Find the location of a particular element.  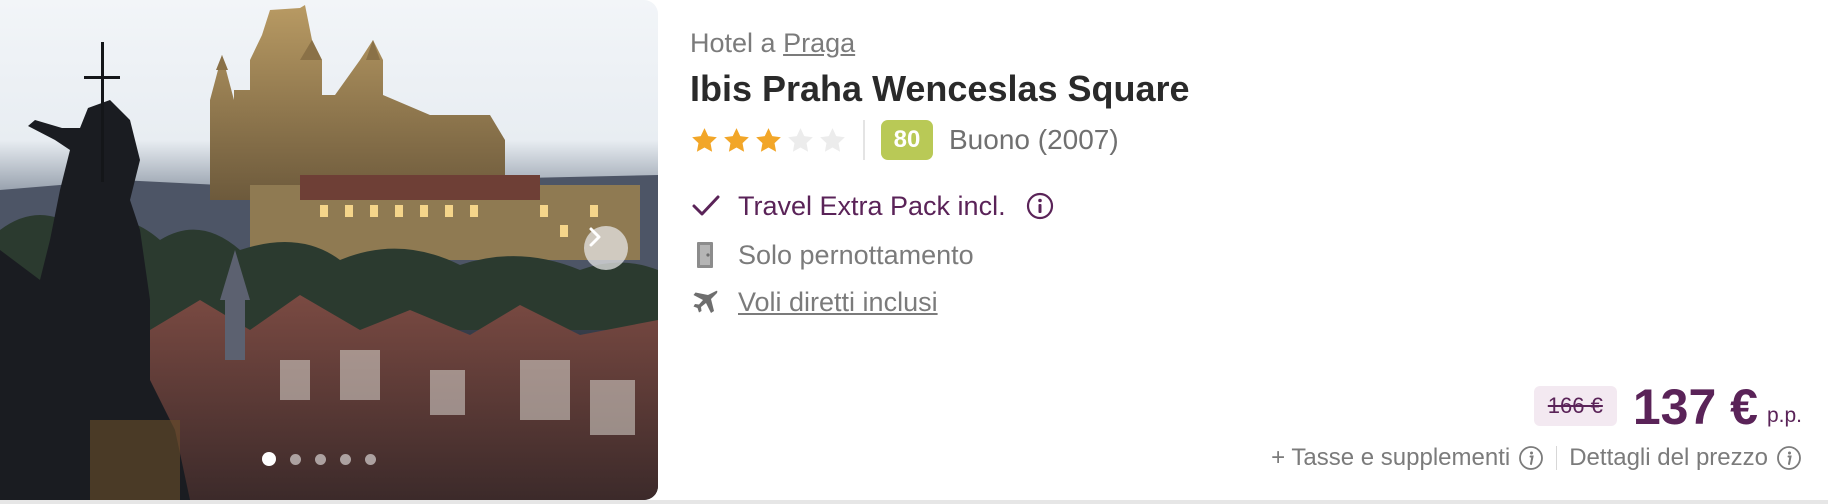

details-divider is located at coordinates (1557, 458).